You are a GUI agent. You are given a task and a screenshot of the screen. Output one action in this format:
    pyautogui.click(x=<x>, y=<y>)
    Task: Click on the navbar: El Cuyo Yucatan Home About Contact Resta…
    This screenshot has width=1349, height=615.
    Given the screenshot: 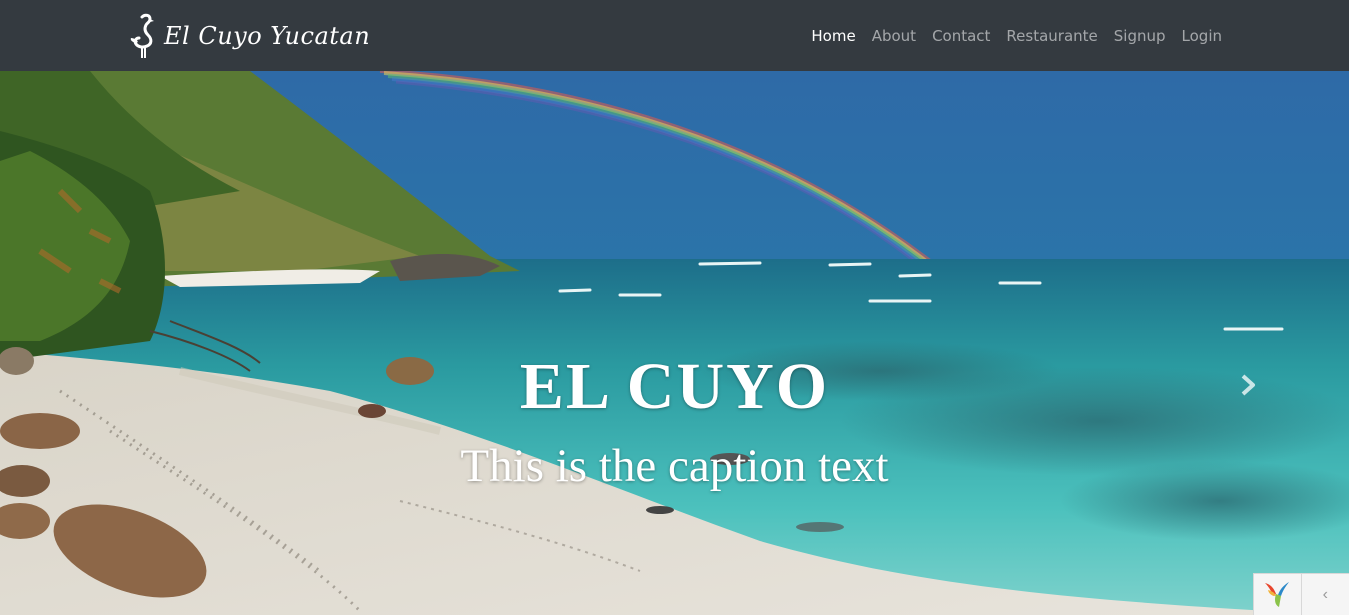 What is the action you would take?
    pyautogui.click(x=674, y=35)
    